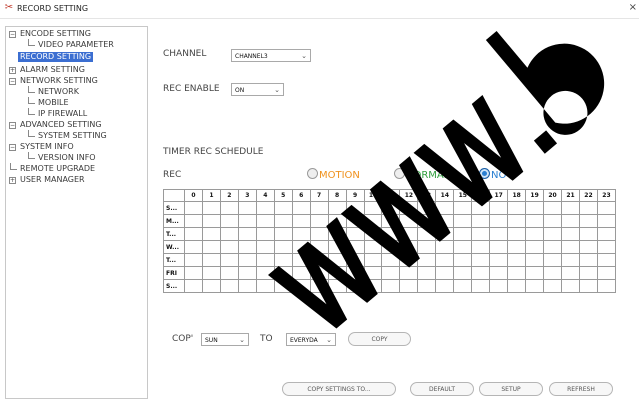 The width and height of the screenshot is (639, 401). Describe the element at coordinates (58, 113) in the screenshot. I see `tree-item-ip-firewall: IP FIREWALL` at that location.